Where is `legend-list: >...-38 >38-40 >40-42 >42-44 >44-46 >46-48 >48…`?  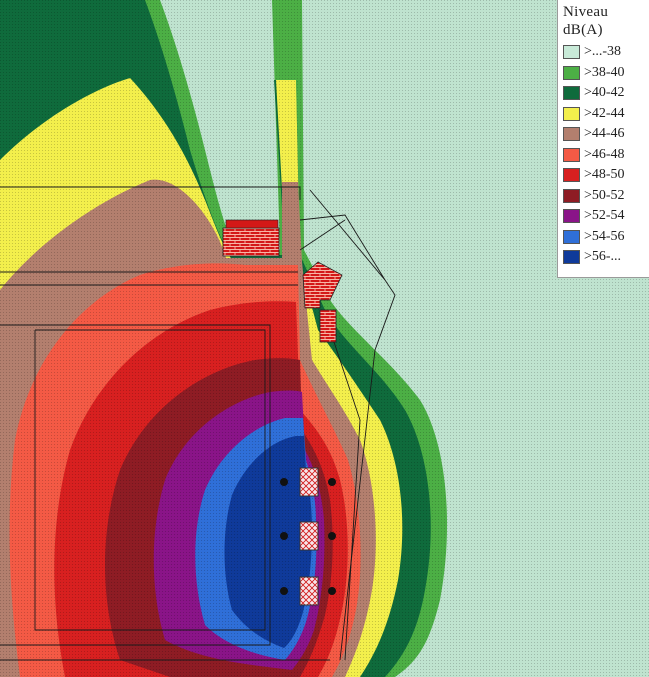 legend-list: >...-38 >38-40 >40-42 >42-44 >44-46 >46-48 >48… is located at coordinates (606, 155).